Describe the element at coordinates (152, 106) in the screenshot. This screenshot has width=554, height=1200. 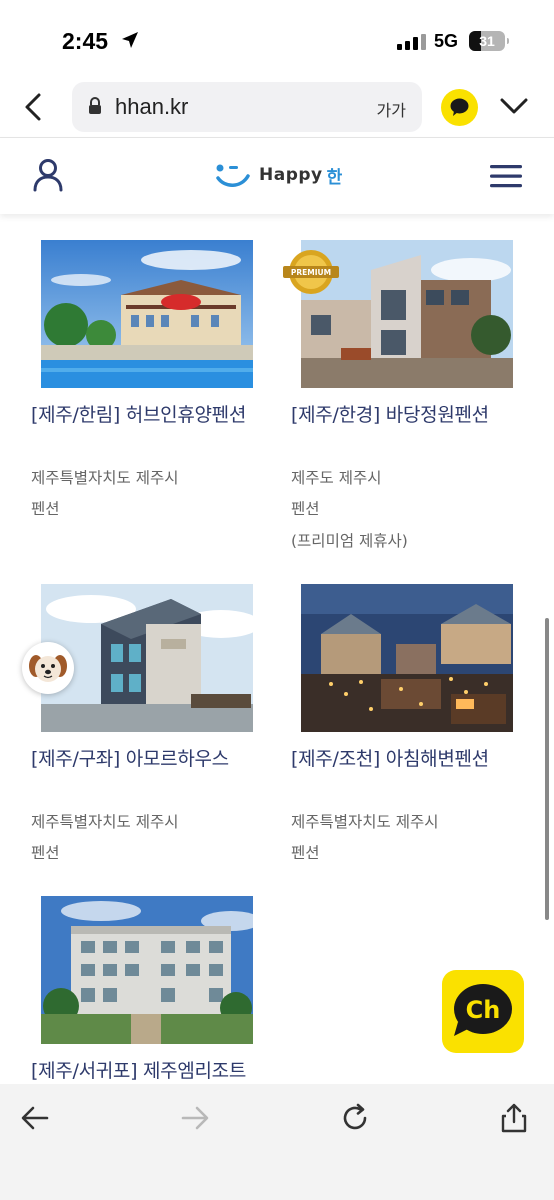
I see `url-text: hhan.kr` at that location.